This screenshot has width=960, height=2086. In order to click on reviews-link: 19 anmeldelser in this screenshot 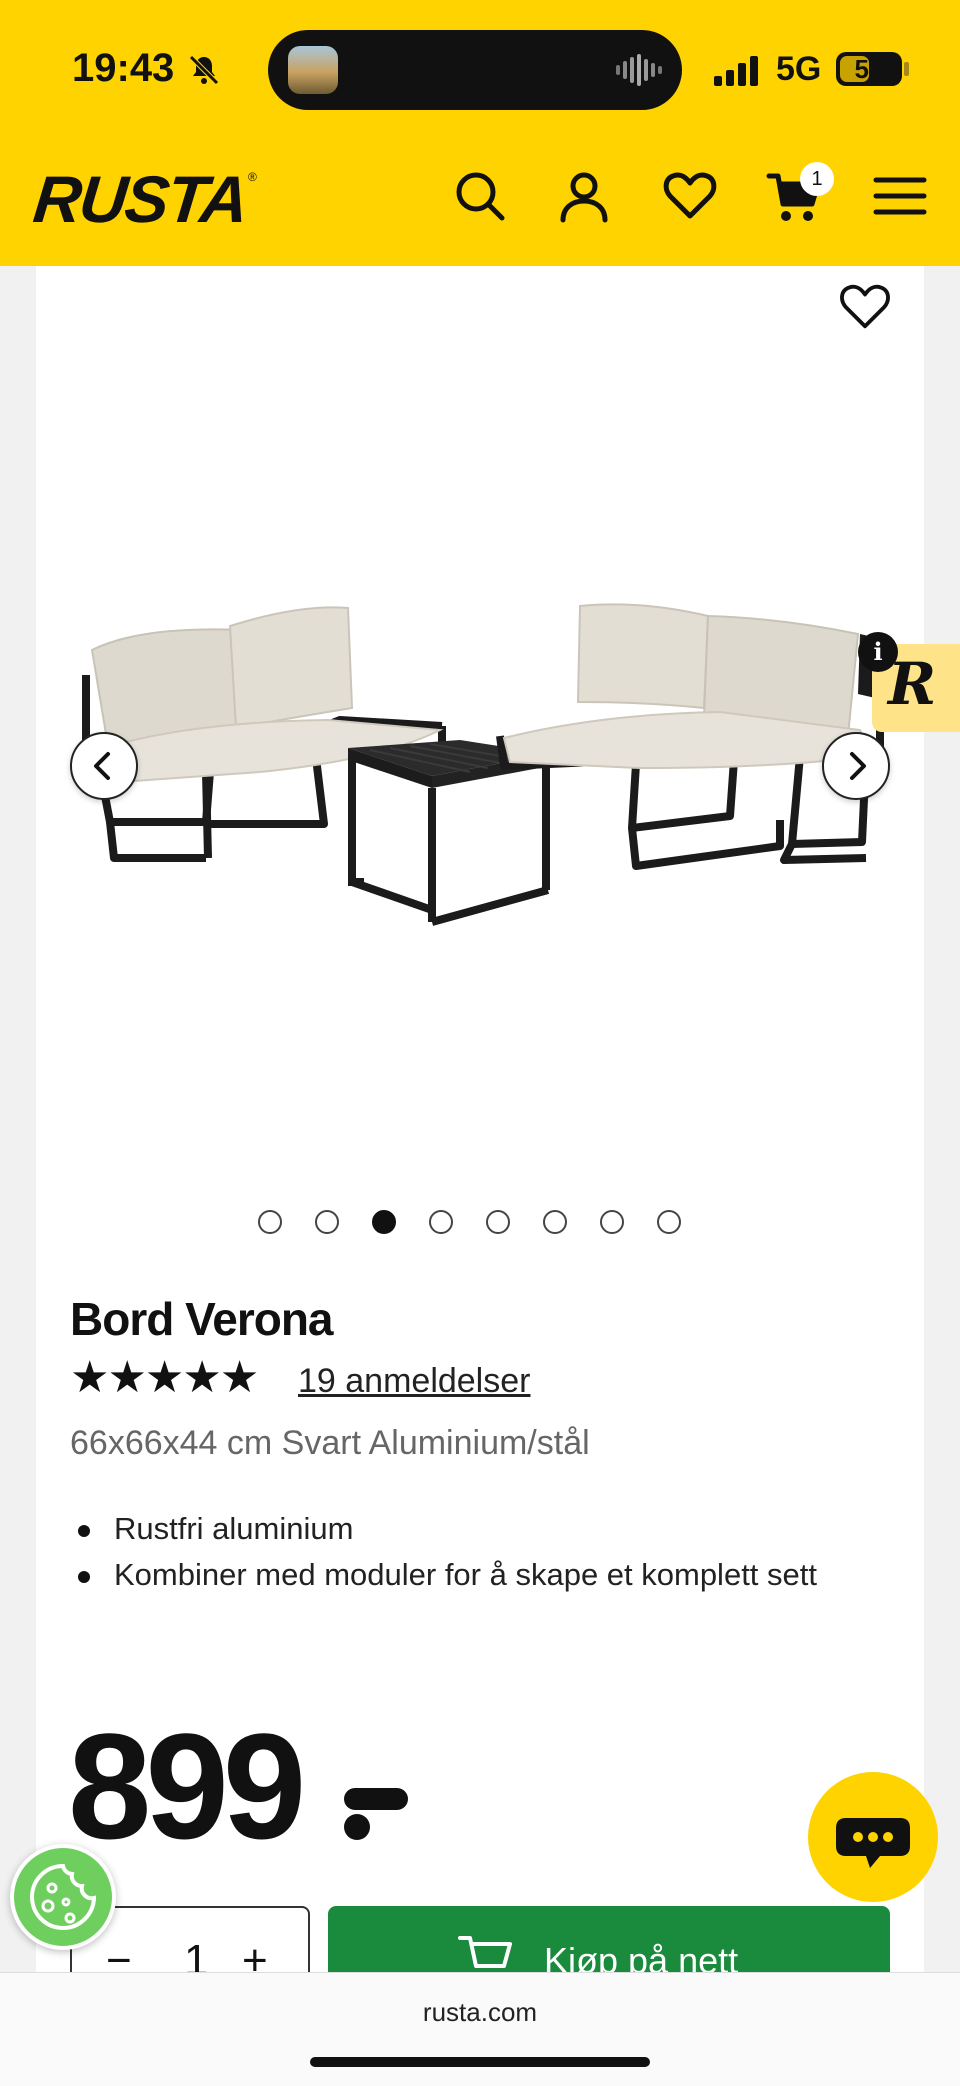, I will do `click(414, 1381)`.